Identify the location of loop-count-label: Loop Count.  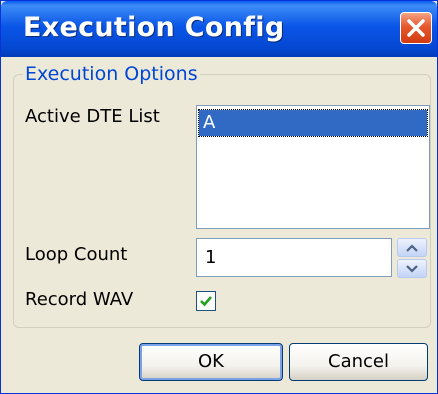
(76, 254).